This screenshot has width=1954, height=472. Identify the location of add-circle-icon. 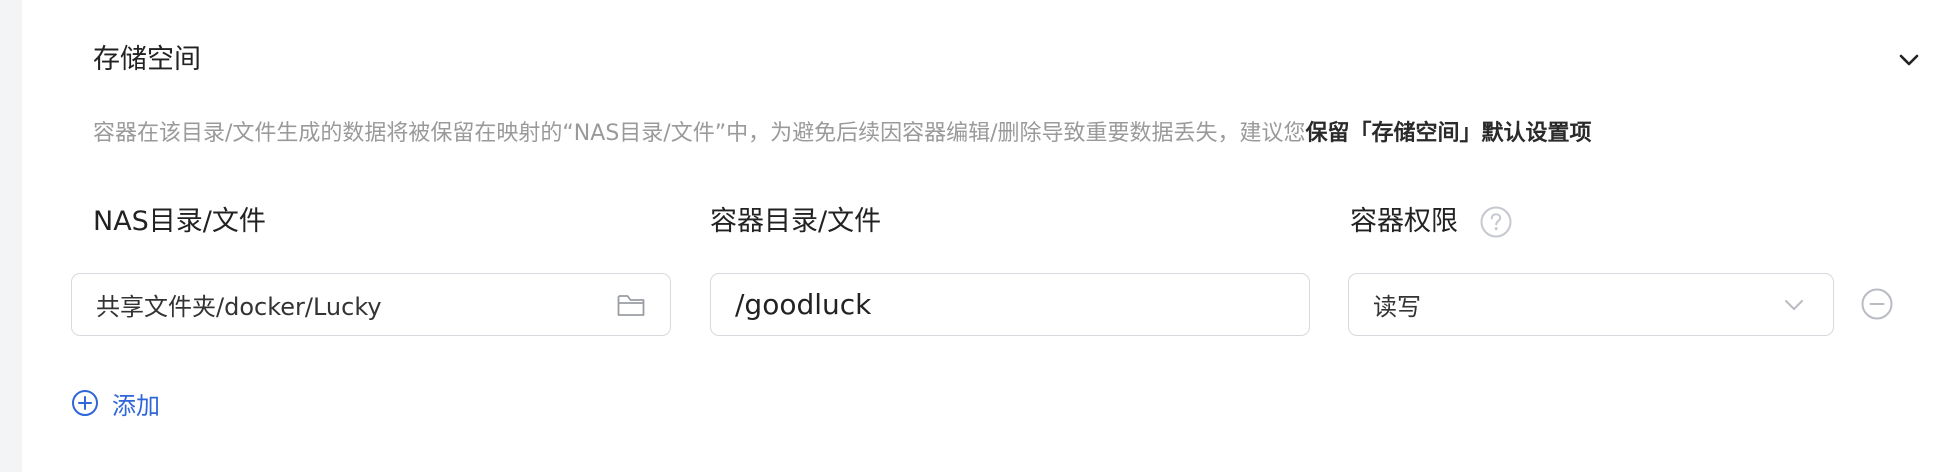
(85, 403).